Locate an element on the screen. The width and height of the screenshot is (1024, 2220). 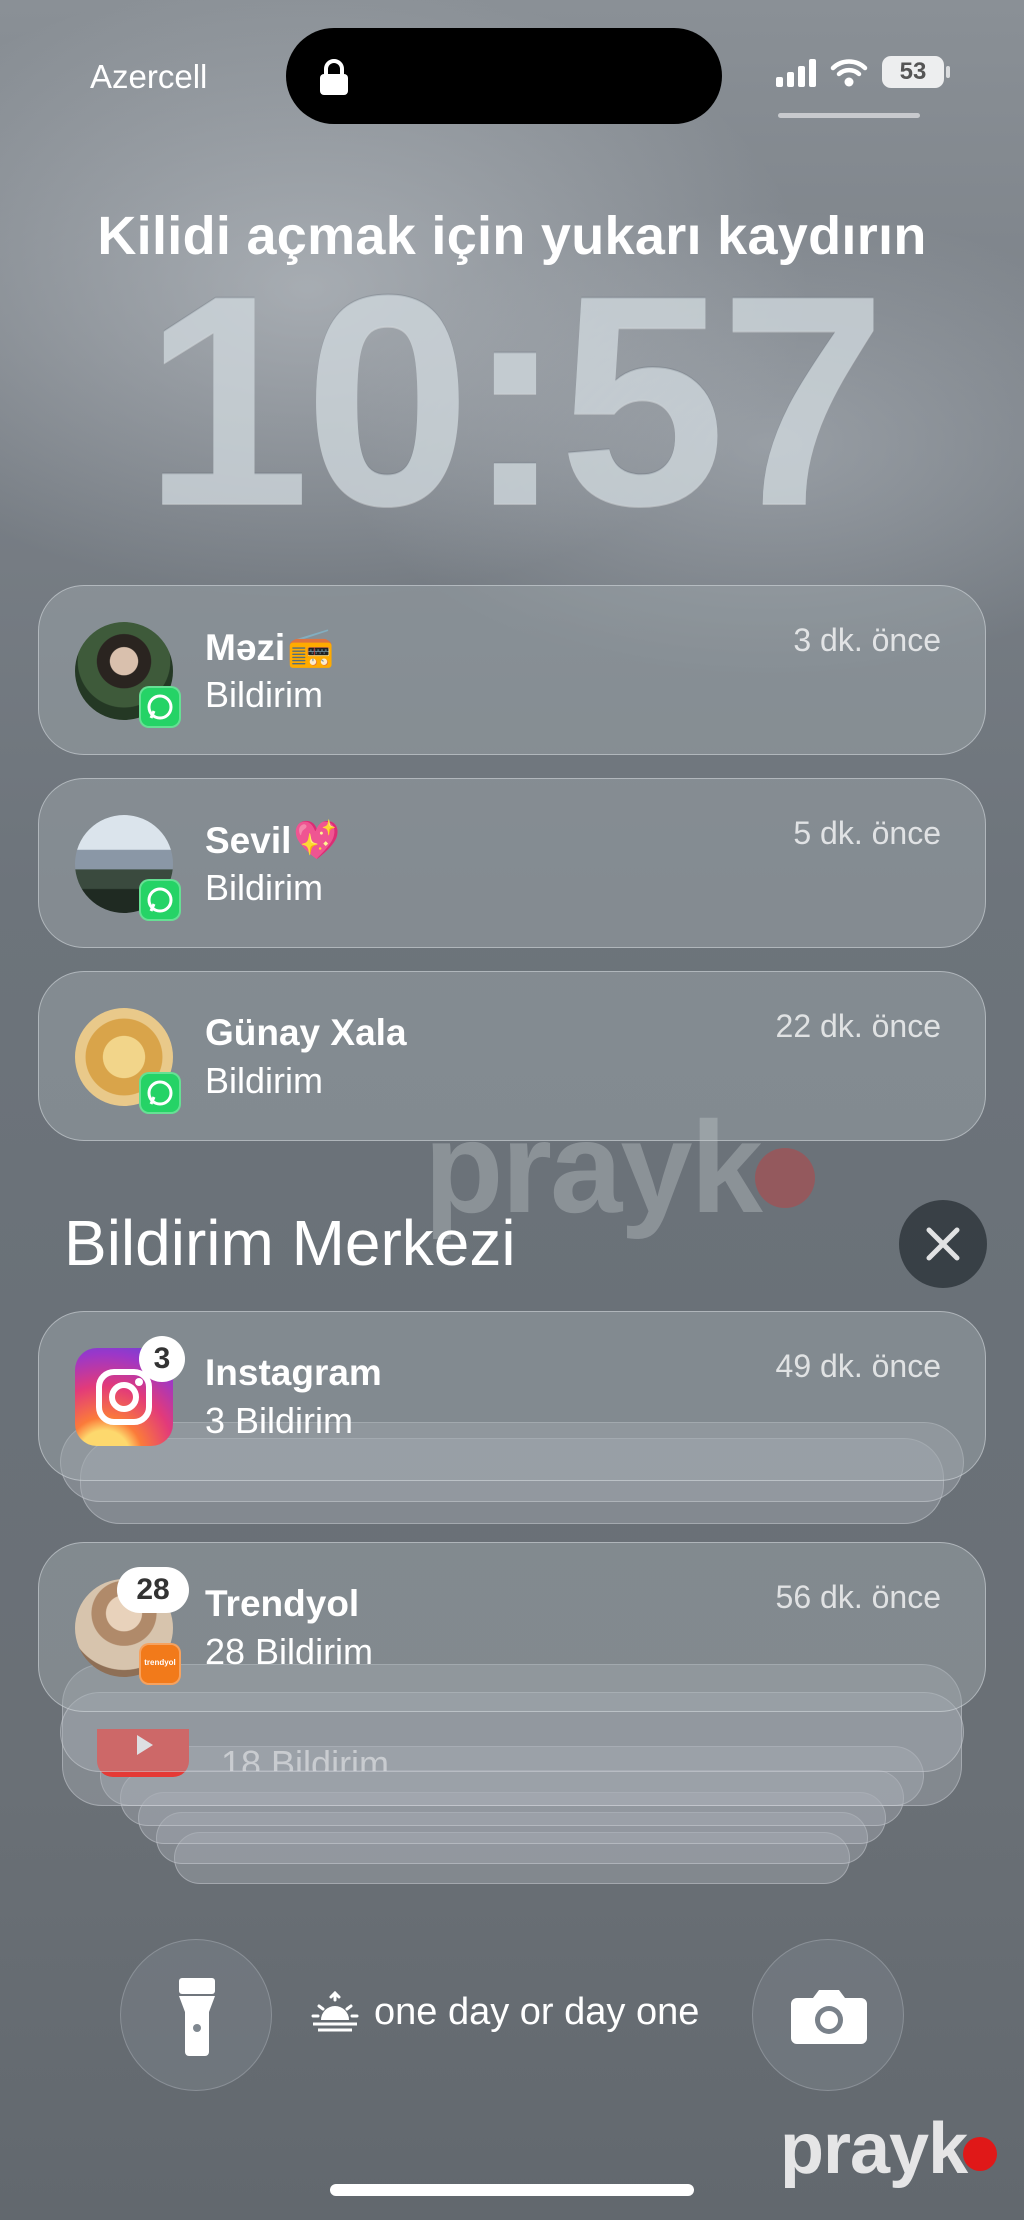
notification-time: 22 dk. önce is located at coordinates (858, 1026).